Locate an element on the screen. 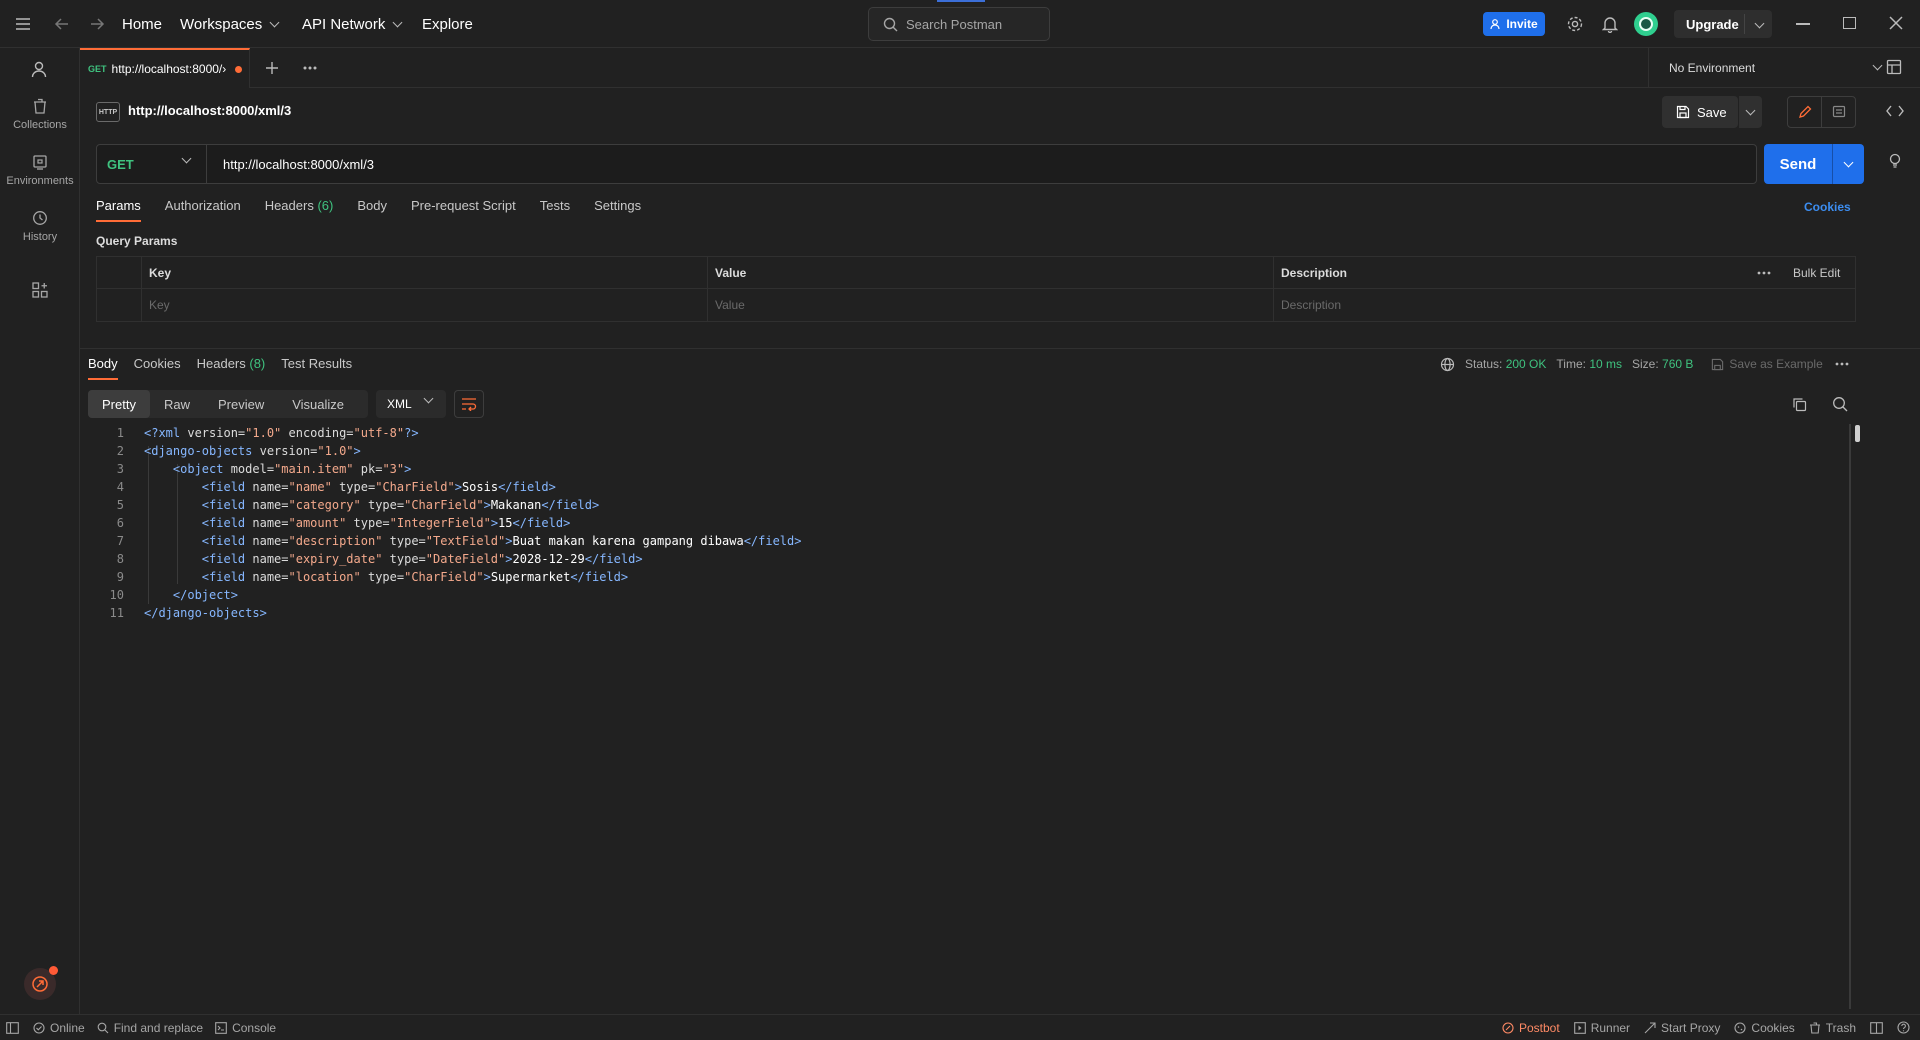  key-input: Key is located at coordinates (424, 305).